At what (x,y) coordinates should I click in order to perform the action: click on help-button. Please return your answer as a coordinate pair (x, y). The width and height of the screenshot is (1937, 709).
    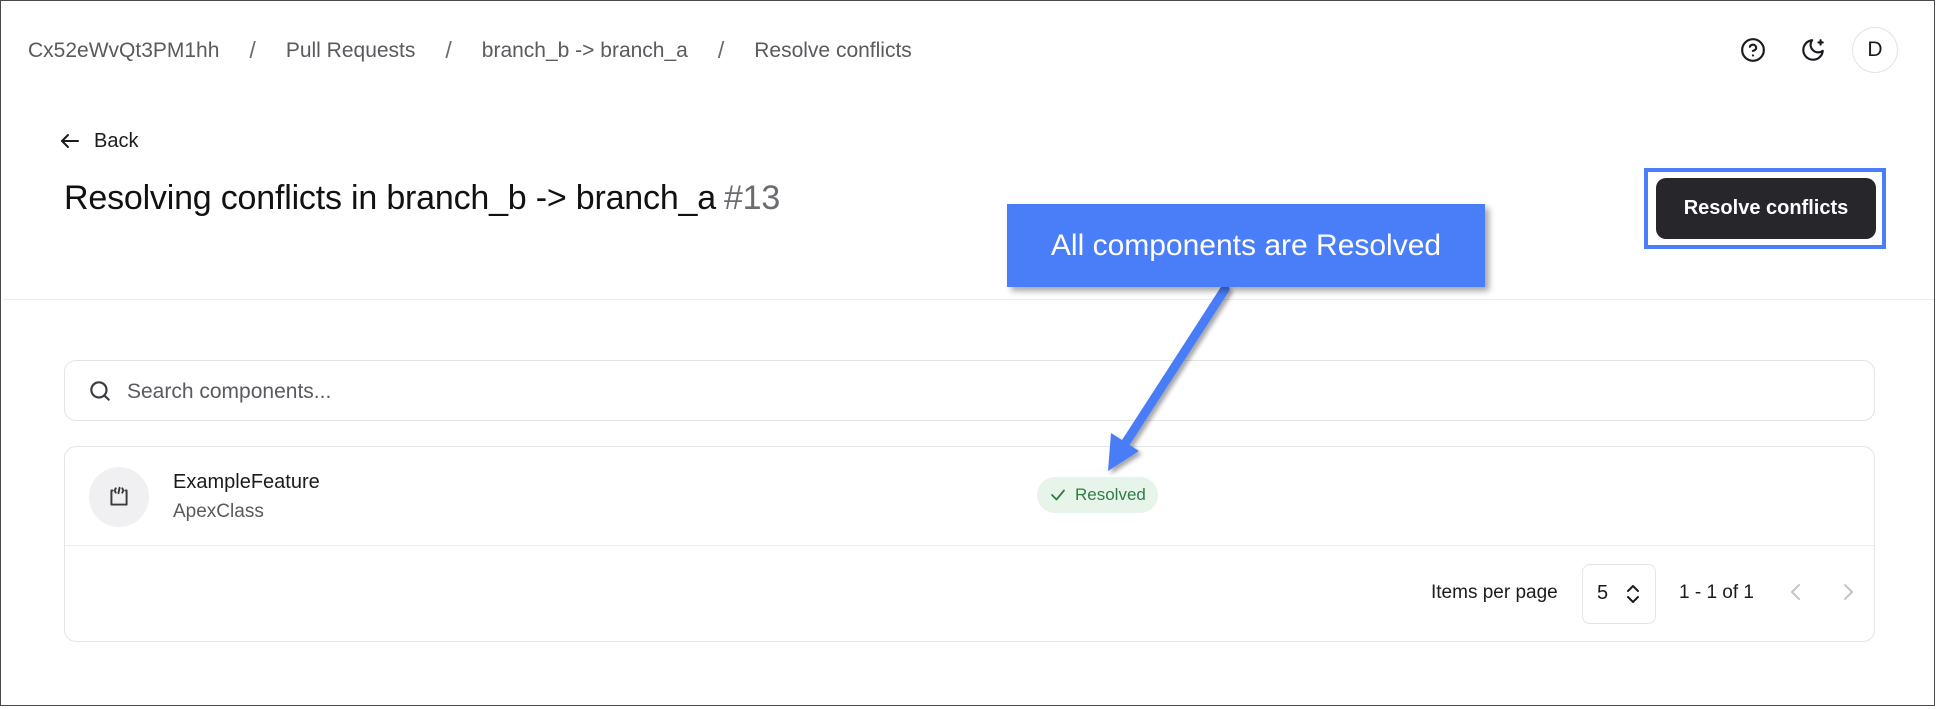
    Looking at the image, I should click on (1753, 50).